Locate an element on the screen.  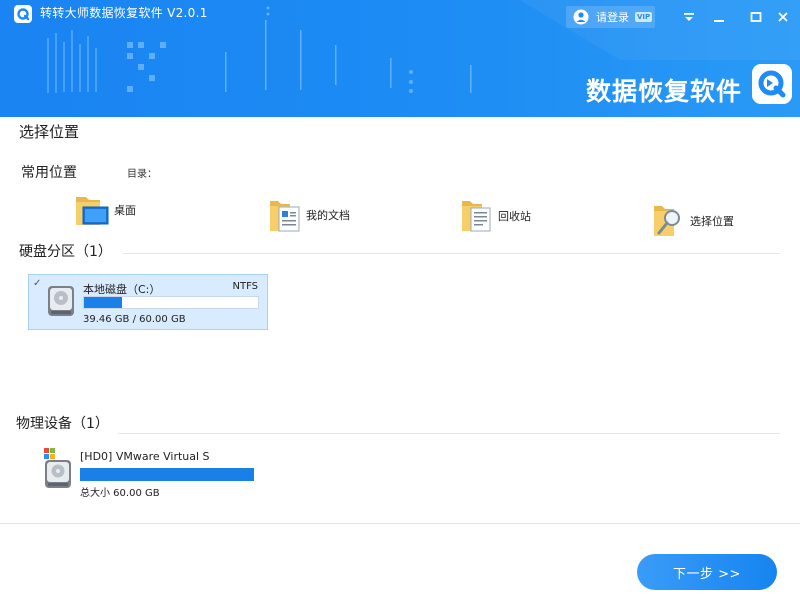
login-button: 请登录 VIP is located at coordinates (610, 17).